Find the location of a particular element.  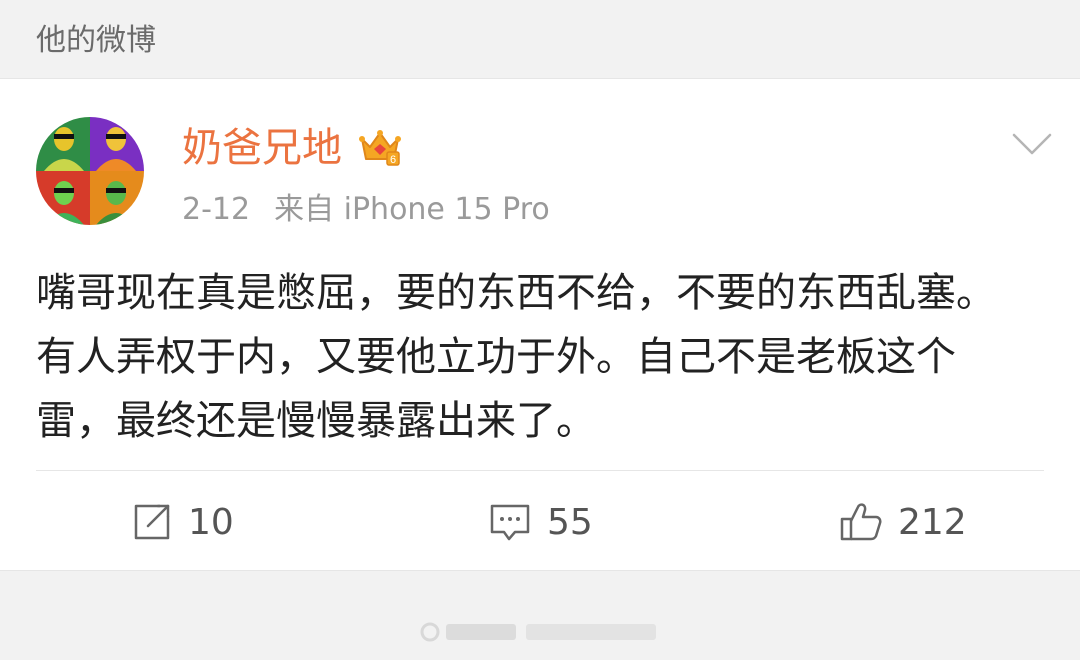

bottom-strip is located at coordinates (540, 615).